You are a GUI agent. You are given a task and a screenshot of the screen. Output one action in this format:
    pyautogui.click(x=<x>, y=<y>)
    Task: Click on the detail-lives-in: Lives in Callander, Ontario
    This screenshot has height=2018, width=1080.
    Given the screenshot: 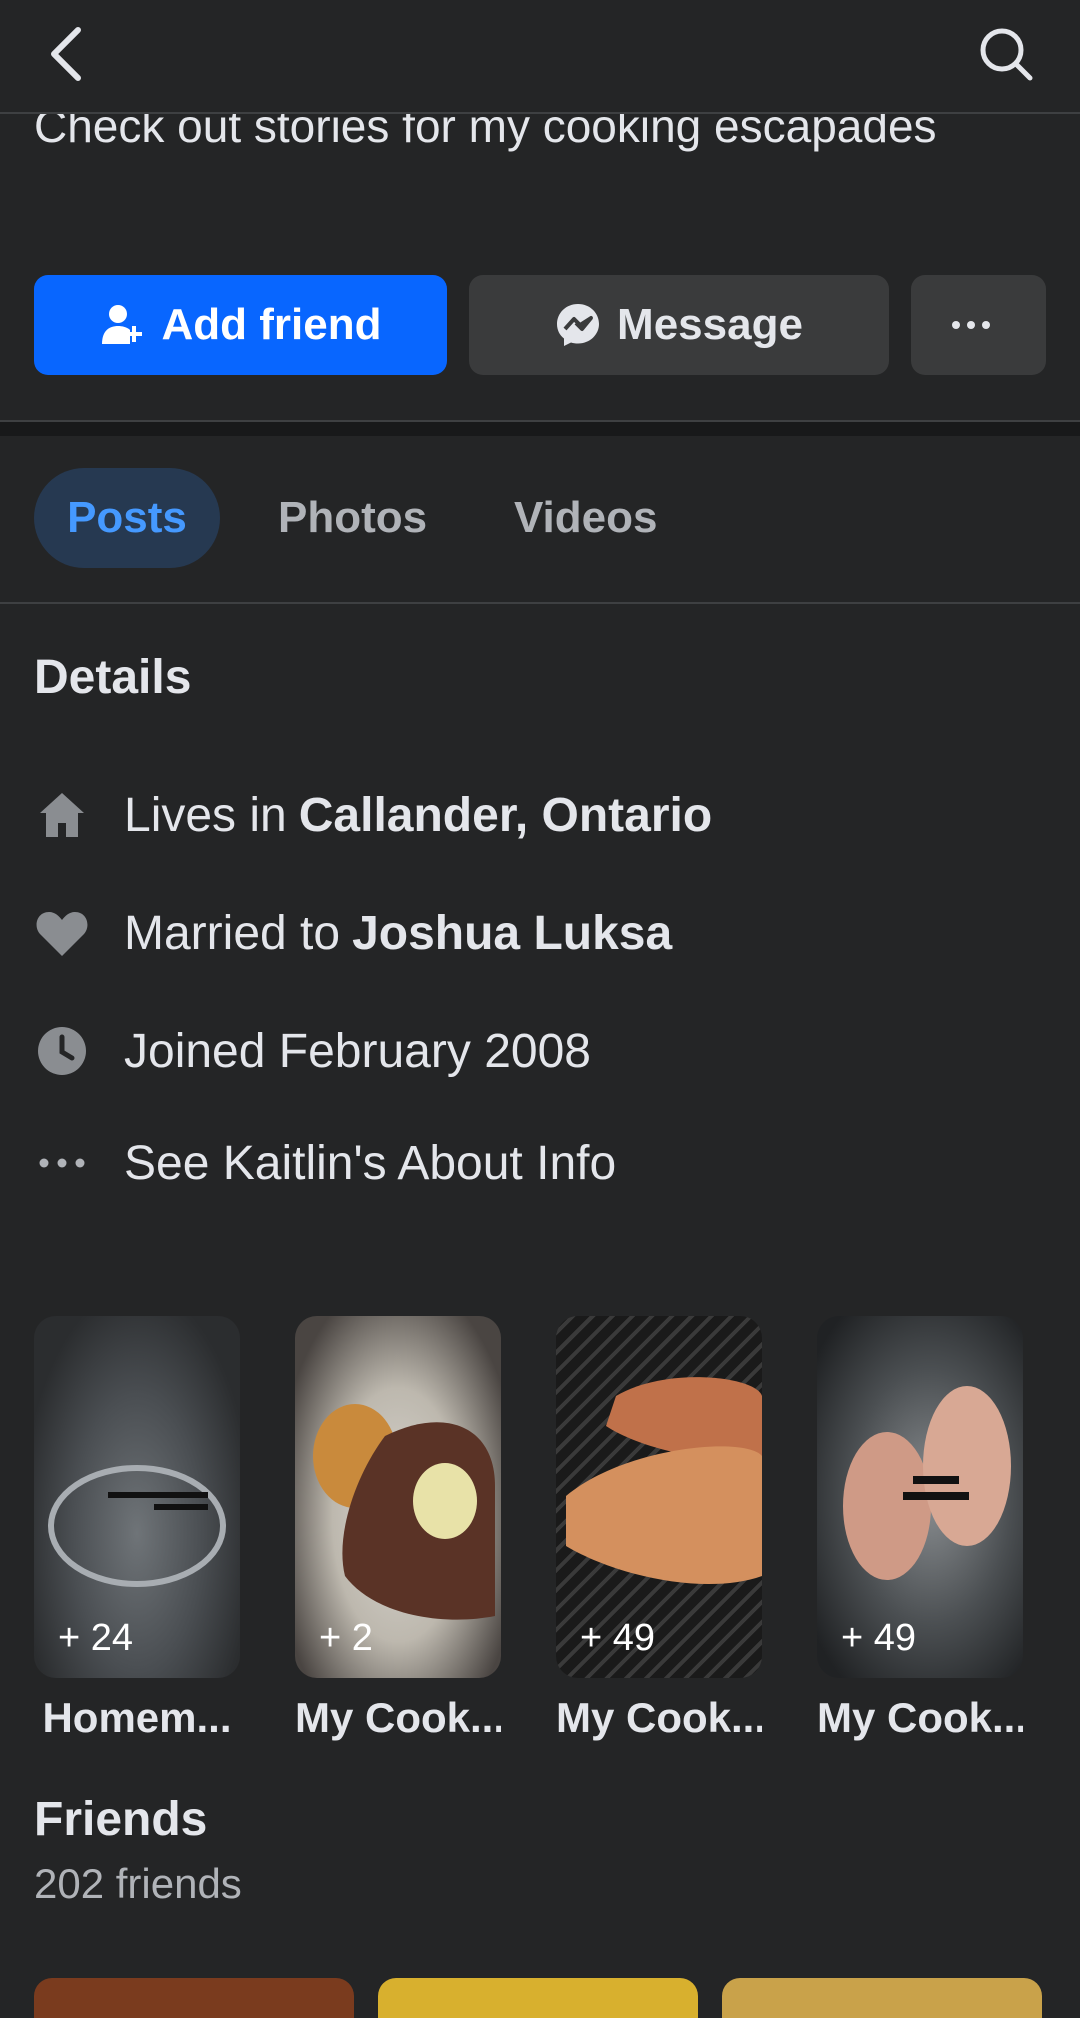 What is the action you would take?
    pyautogui.click(x=534, y=815)
    